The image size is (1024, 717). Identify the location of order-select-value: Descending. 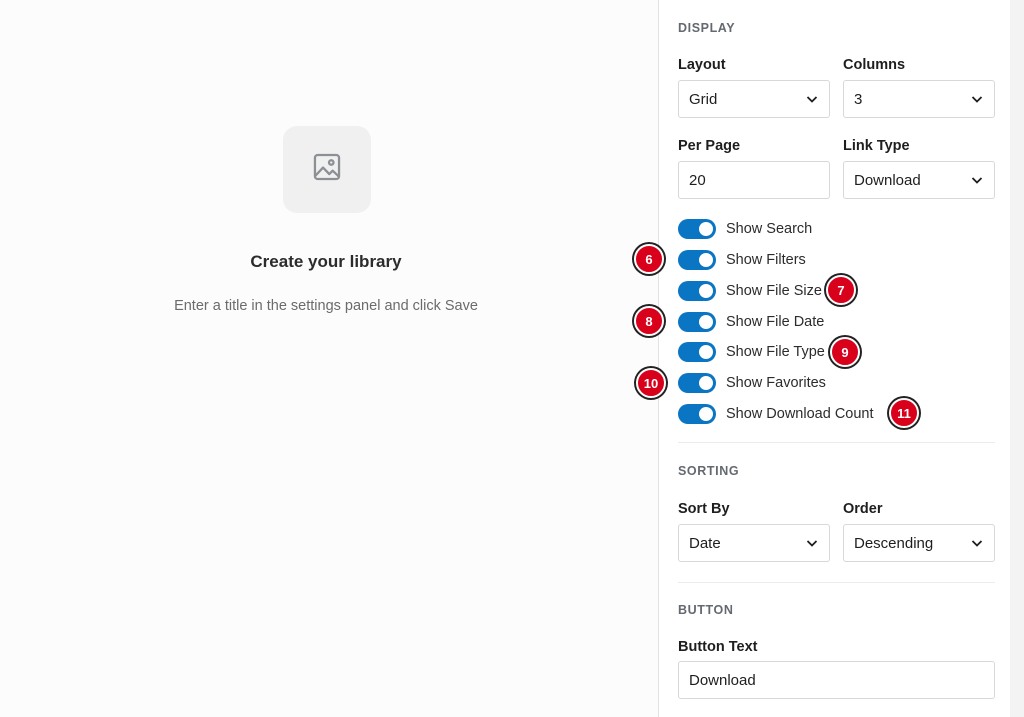
(894, 543).